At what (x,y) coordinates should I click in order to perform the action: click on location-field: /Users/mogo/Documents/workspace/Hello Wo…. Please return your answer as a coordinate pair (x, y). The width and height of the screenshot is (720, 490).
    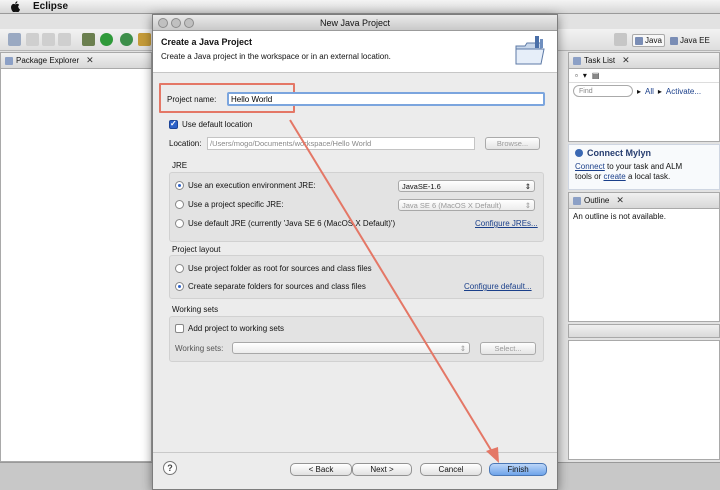
    Looking at the image, I should click on (341, 143).